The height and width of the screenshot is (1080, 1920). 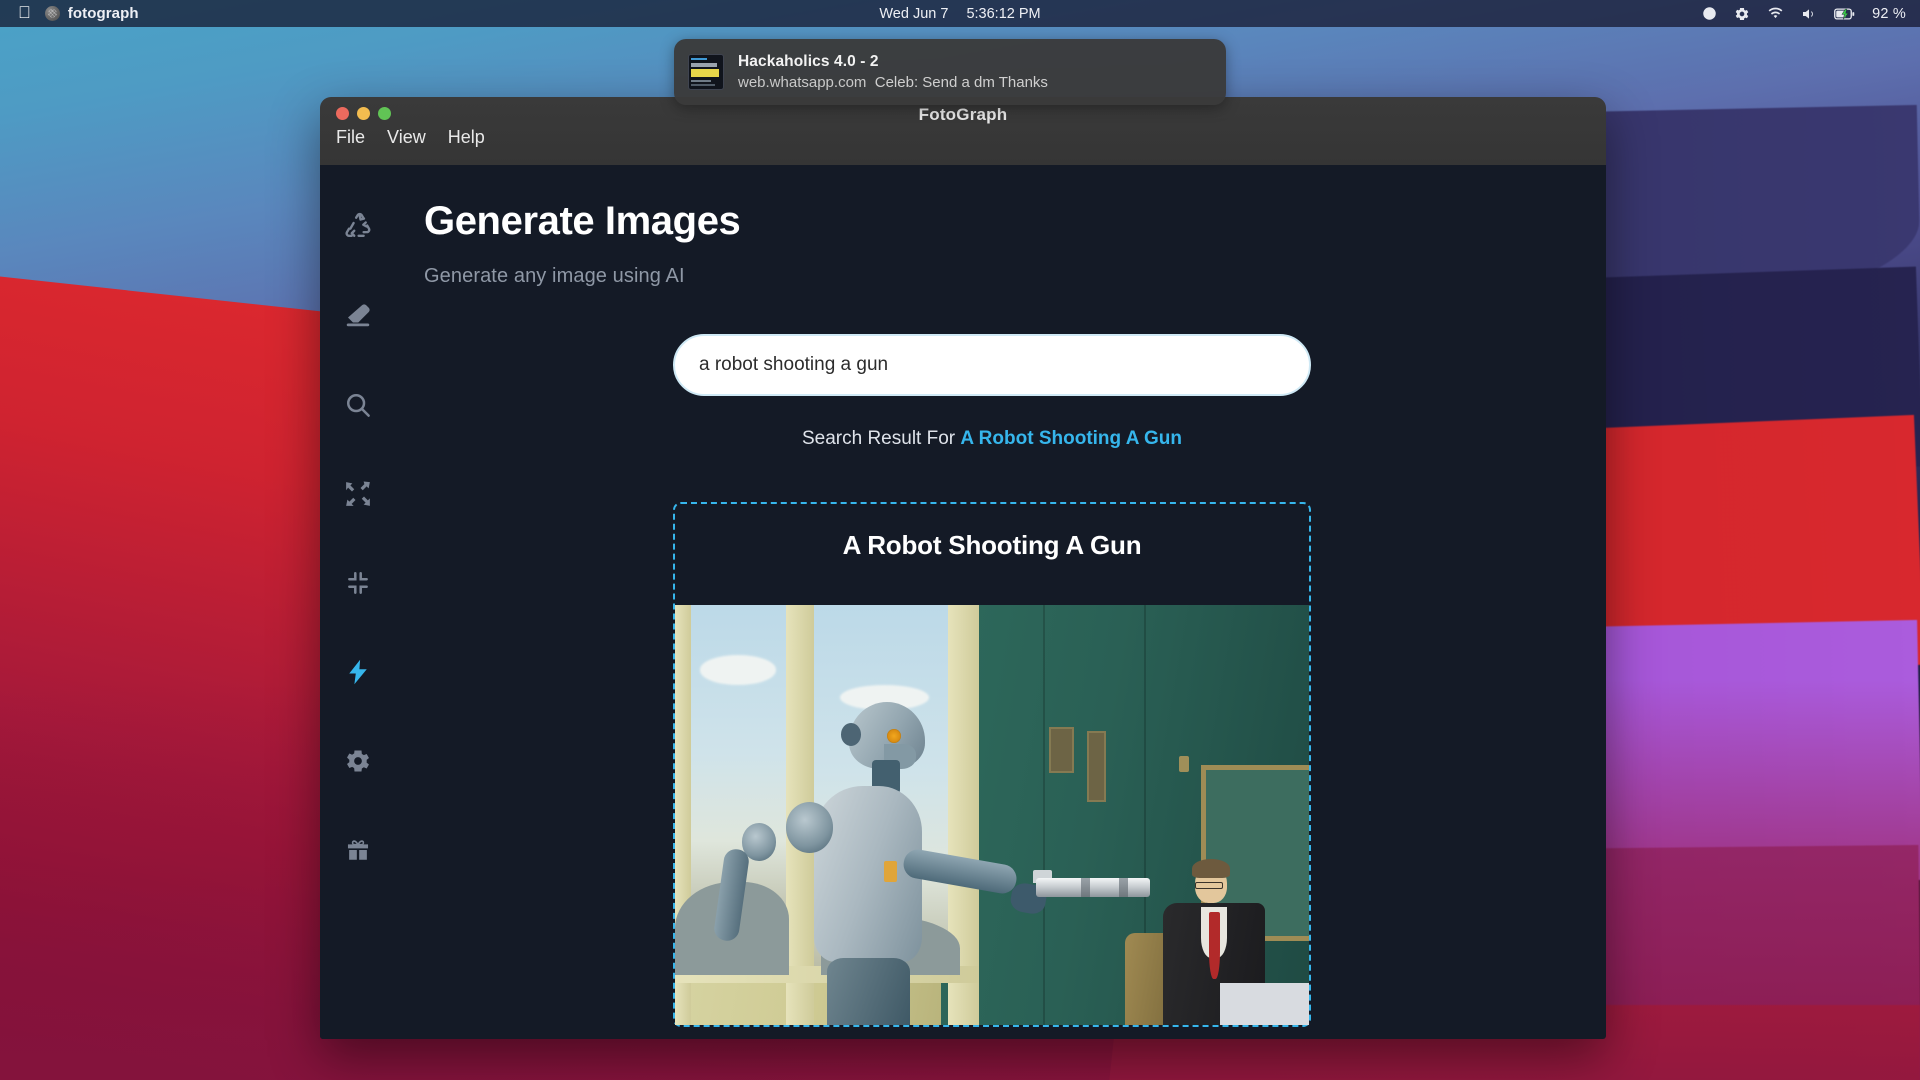 I want to click on sidebar-item-generate, so click(x=358, y=672).